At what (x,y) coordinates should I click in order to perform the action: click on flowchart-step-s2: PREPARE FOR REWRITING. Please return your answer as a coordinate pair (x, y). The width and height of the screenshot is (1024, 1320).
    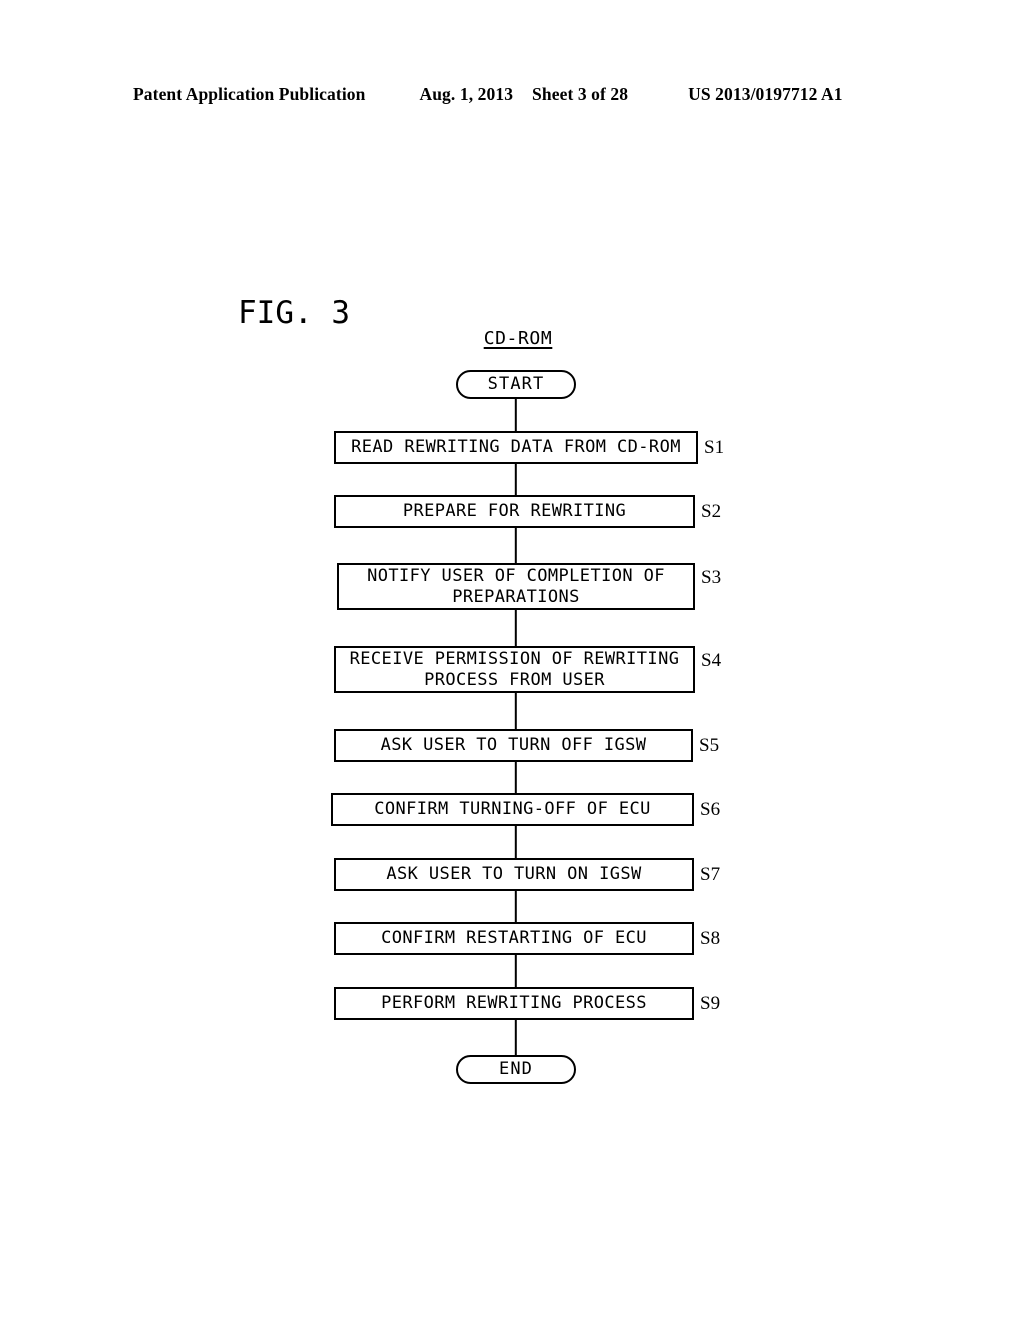
    Looking at the image, I should click on (514, 511).